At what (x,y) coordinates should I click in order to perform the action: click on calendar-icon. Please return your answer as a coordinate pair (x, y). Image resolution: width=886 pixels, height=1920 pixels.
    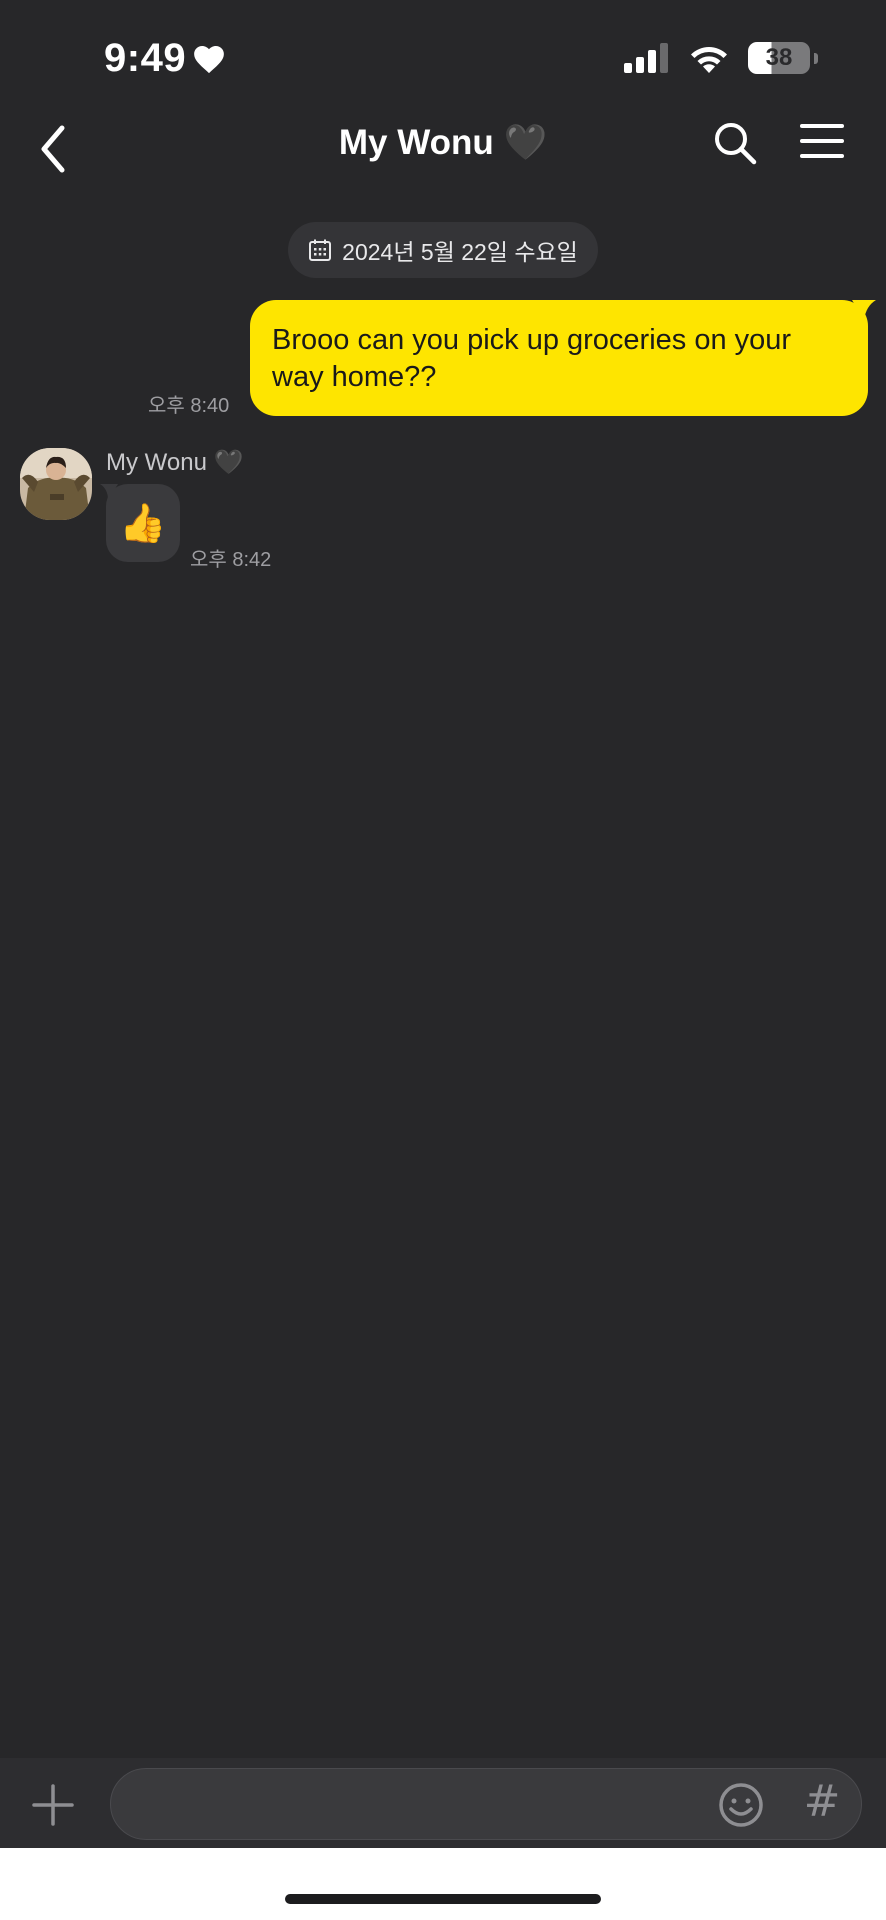
    Looking at the image, I should click on (320, 250).